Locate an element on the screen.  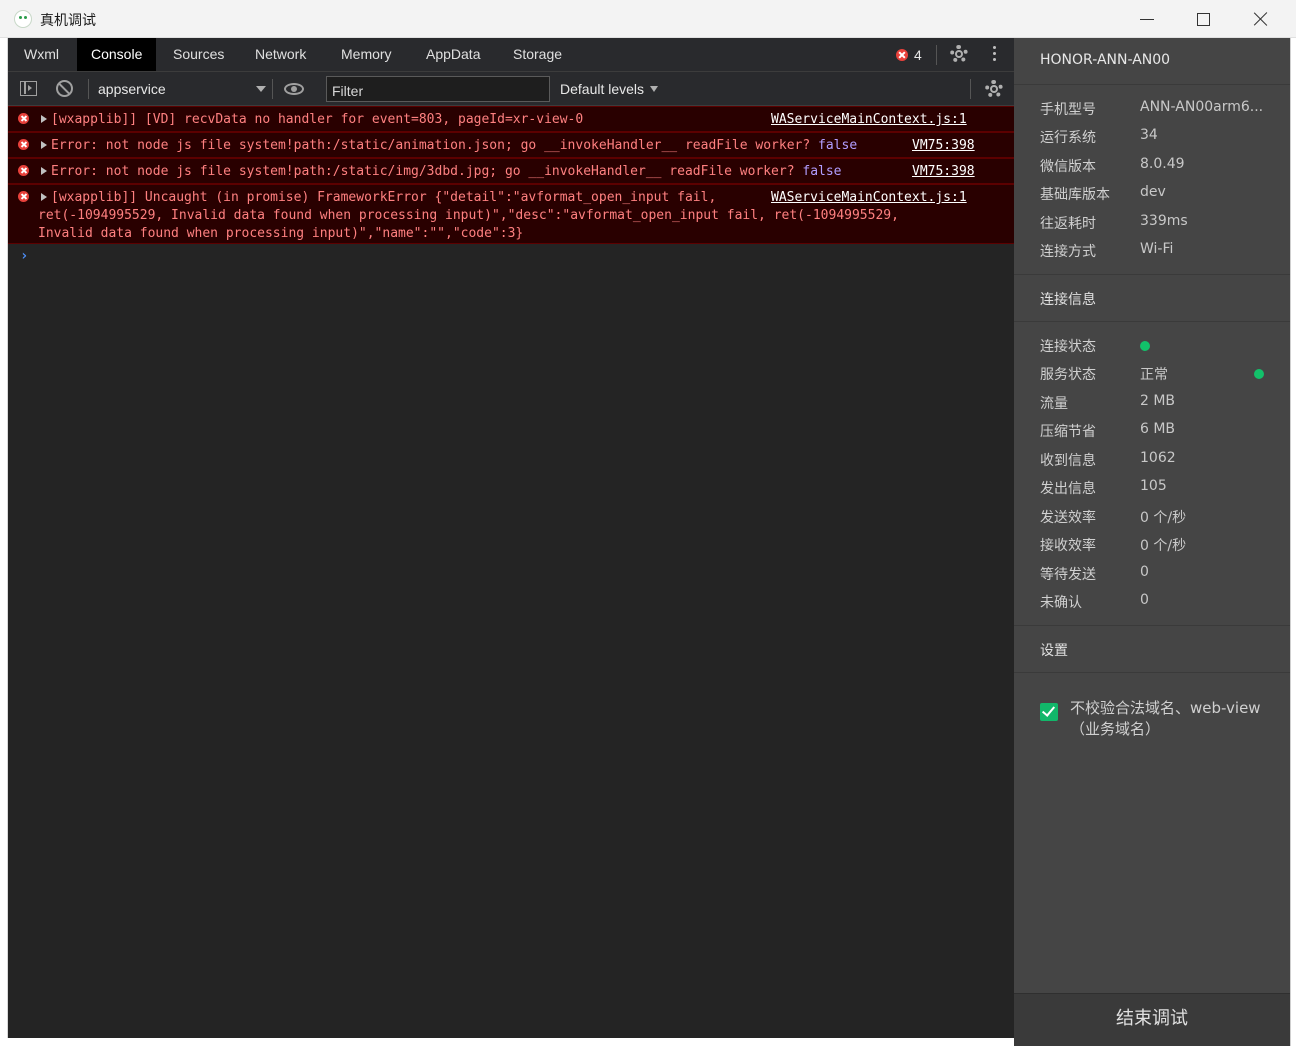
app-logo-icon is located at coordinates (23, 19).